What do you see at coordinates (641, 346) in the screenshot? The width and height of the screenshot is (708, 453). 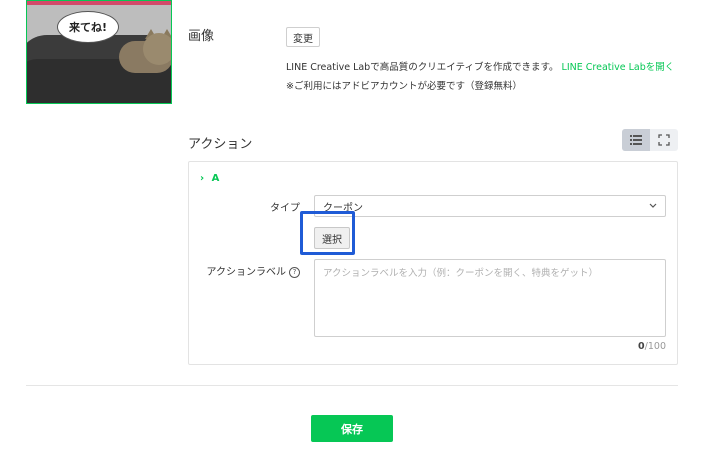 I see `counter-current: 0` at bounding box center [641, 346].